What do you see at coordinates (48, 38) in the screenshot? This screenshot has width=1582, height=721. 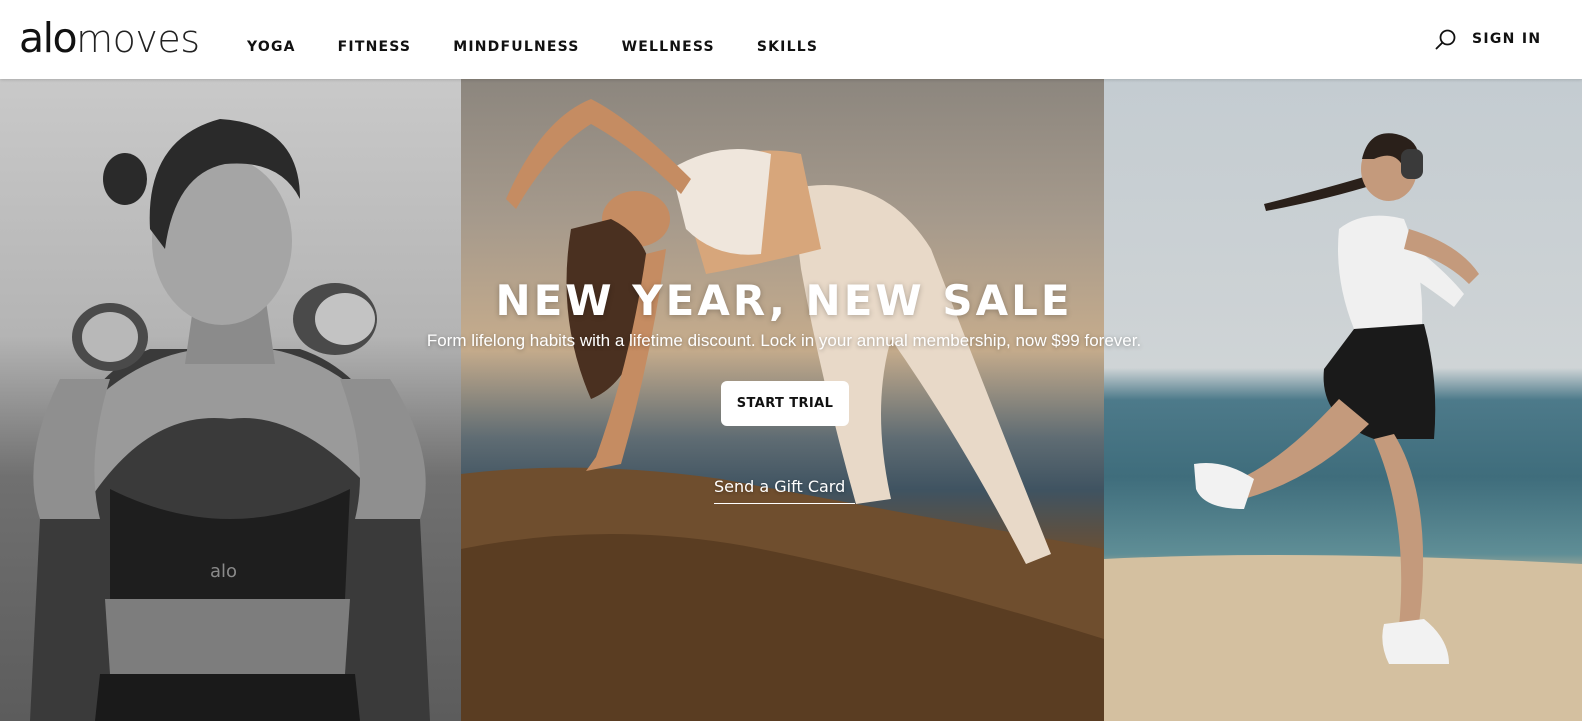 I see `logo-alo: alo` at bounding box center [48, 38].